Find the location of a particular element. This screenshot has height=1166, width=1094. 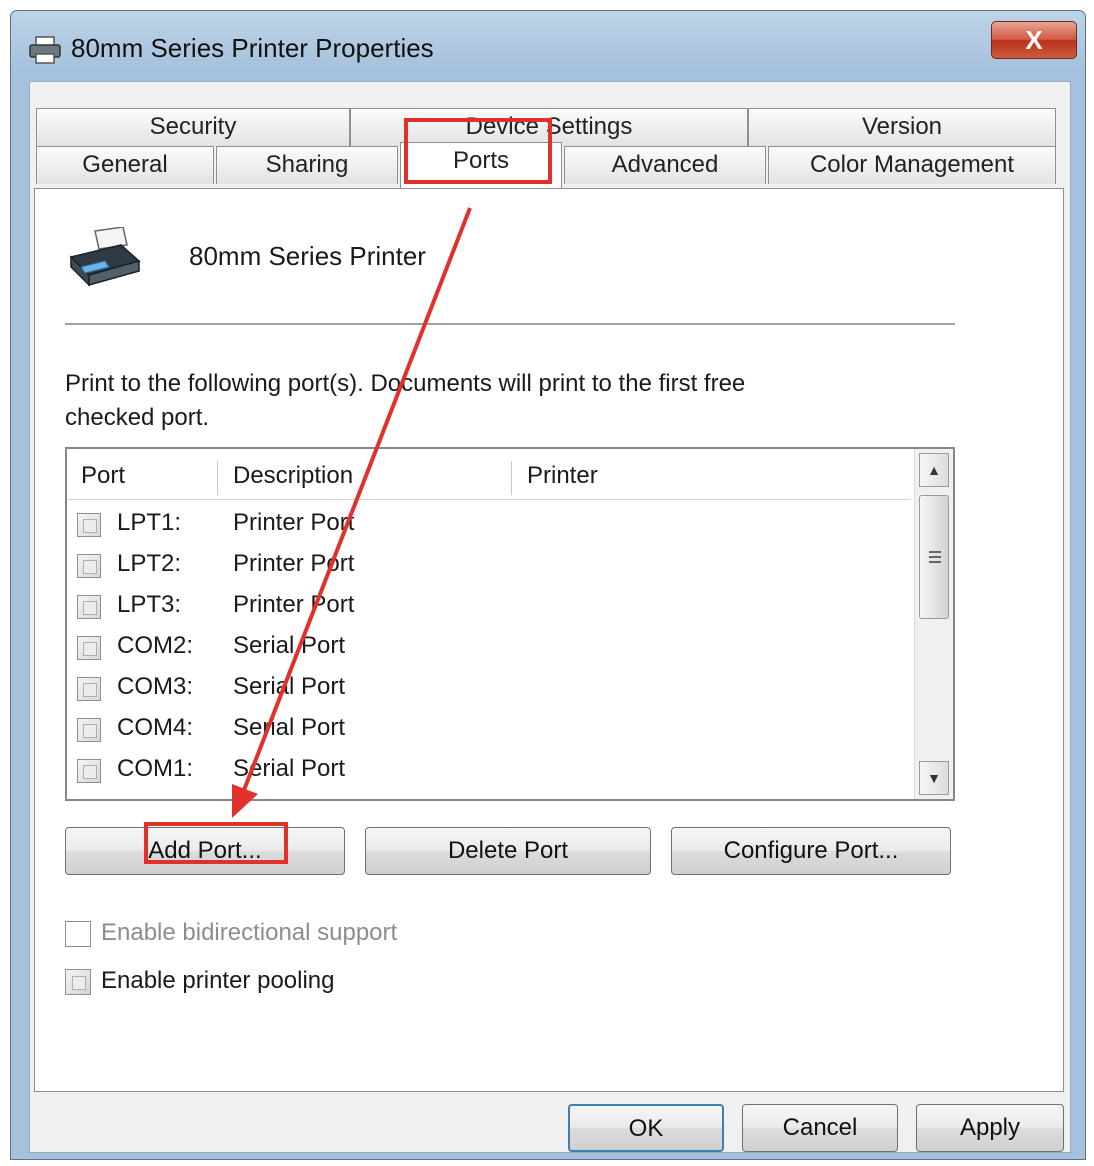

printer-pooling-label: Enable printer pooling is located at coordinates (218, 980).